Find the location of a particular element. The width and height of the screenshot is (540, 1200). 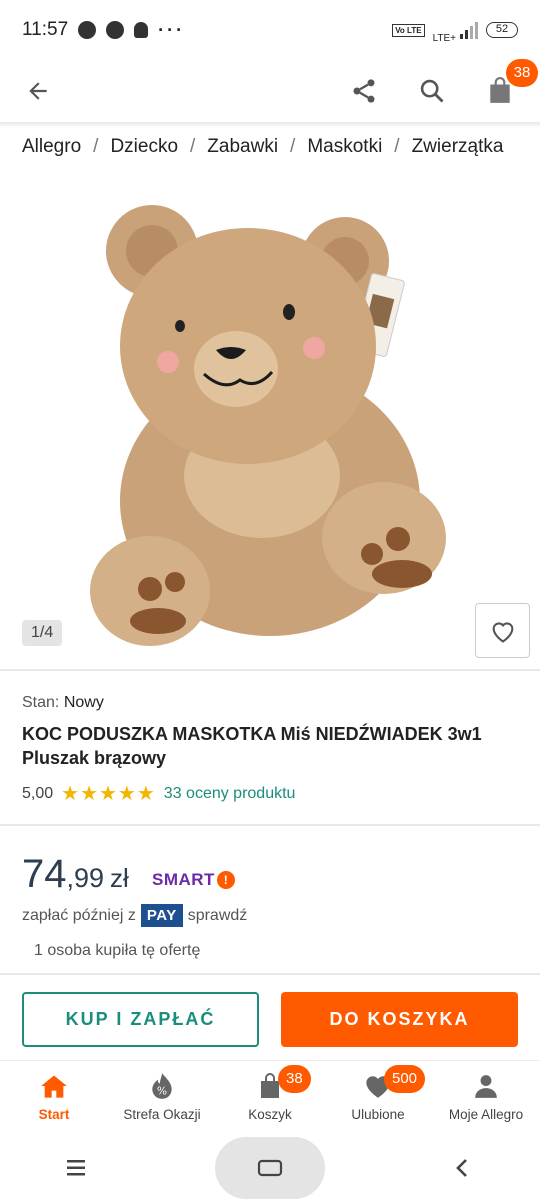

nav-label: Strefa Okazji is located at coordinates (162, 1114).